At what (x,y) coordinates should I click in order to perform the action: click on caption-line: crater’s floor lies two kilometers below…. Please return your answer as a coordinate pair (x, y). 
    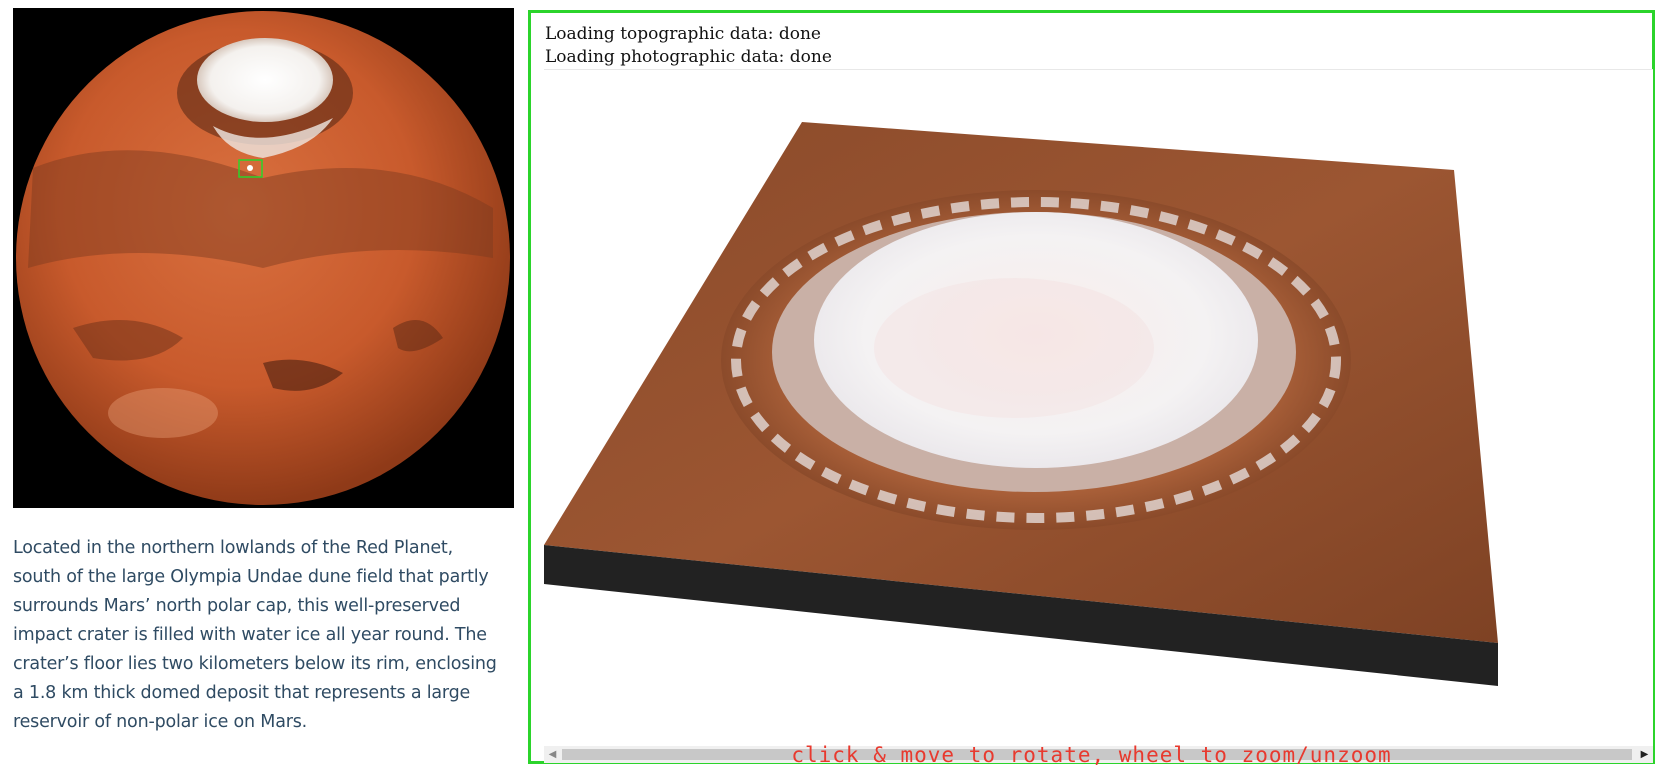
    Looking at the image, I should click on (255, 664).